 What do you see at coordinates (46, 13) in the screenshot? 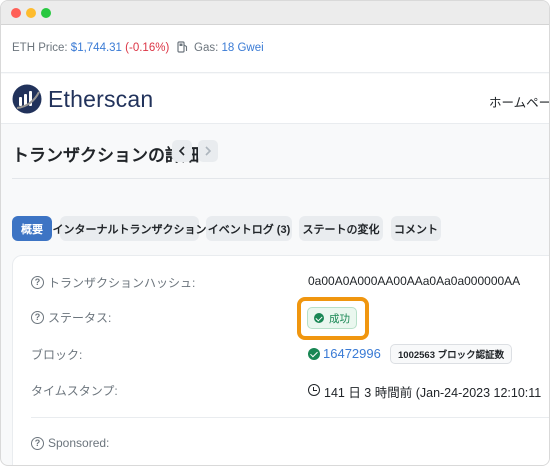
I see `maximize-window-button` at bounding box center [46, 13].